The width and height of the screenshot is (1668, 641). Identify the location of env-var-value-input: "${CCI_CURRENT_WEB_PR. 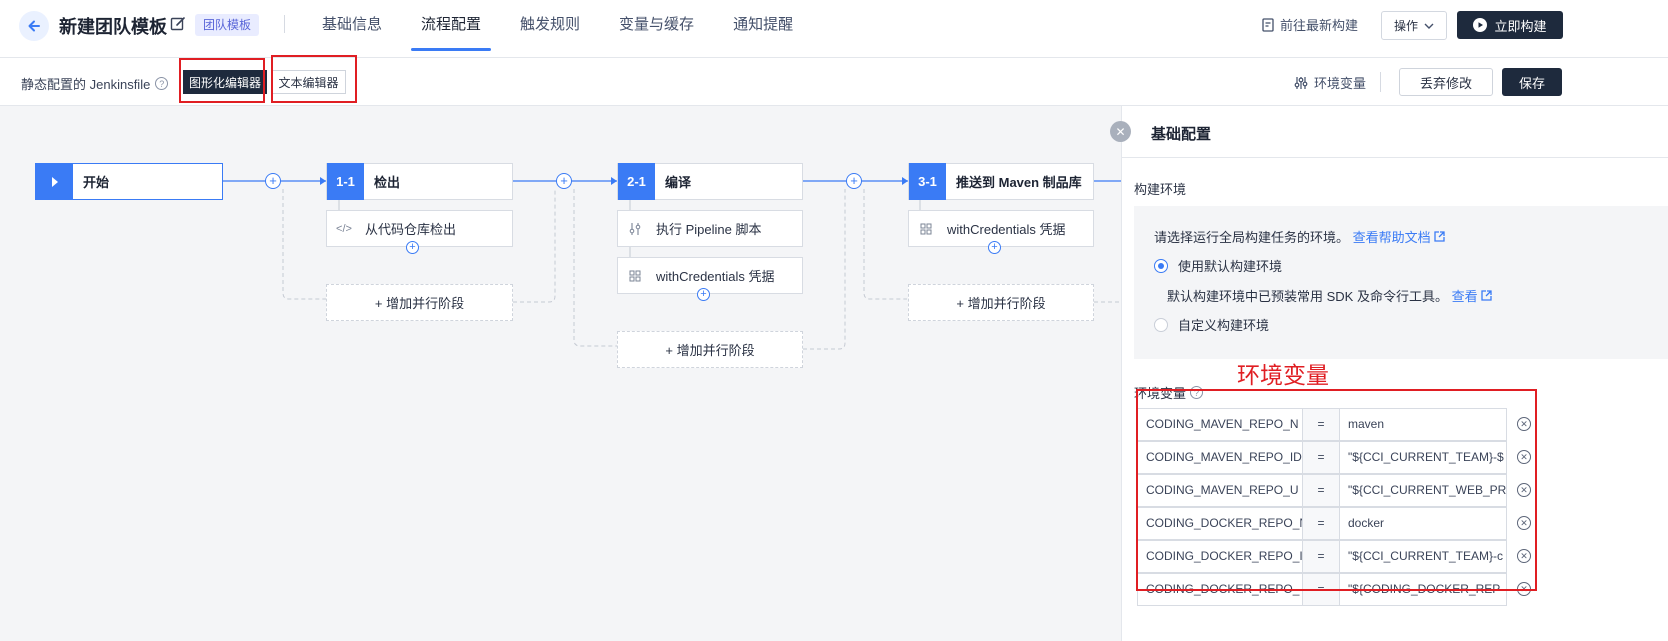
(1423, 490).